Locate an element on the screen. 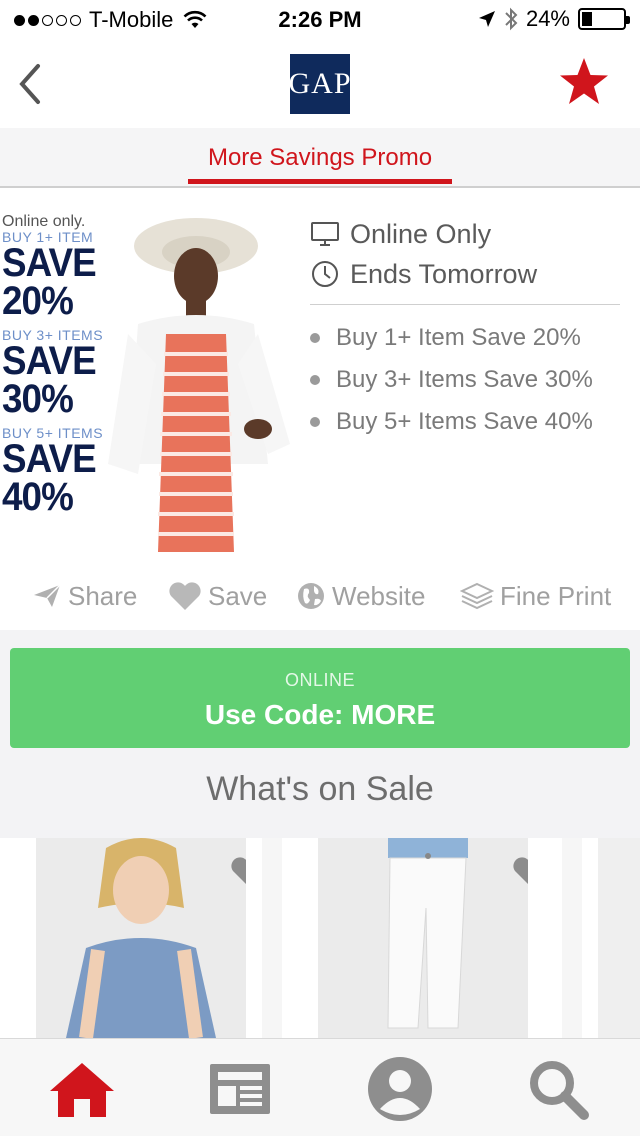 The image size is (640, 1136). home-icon is located at coordinates (82, 1090).